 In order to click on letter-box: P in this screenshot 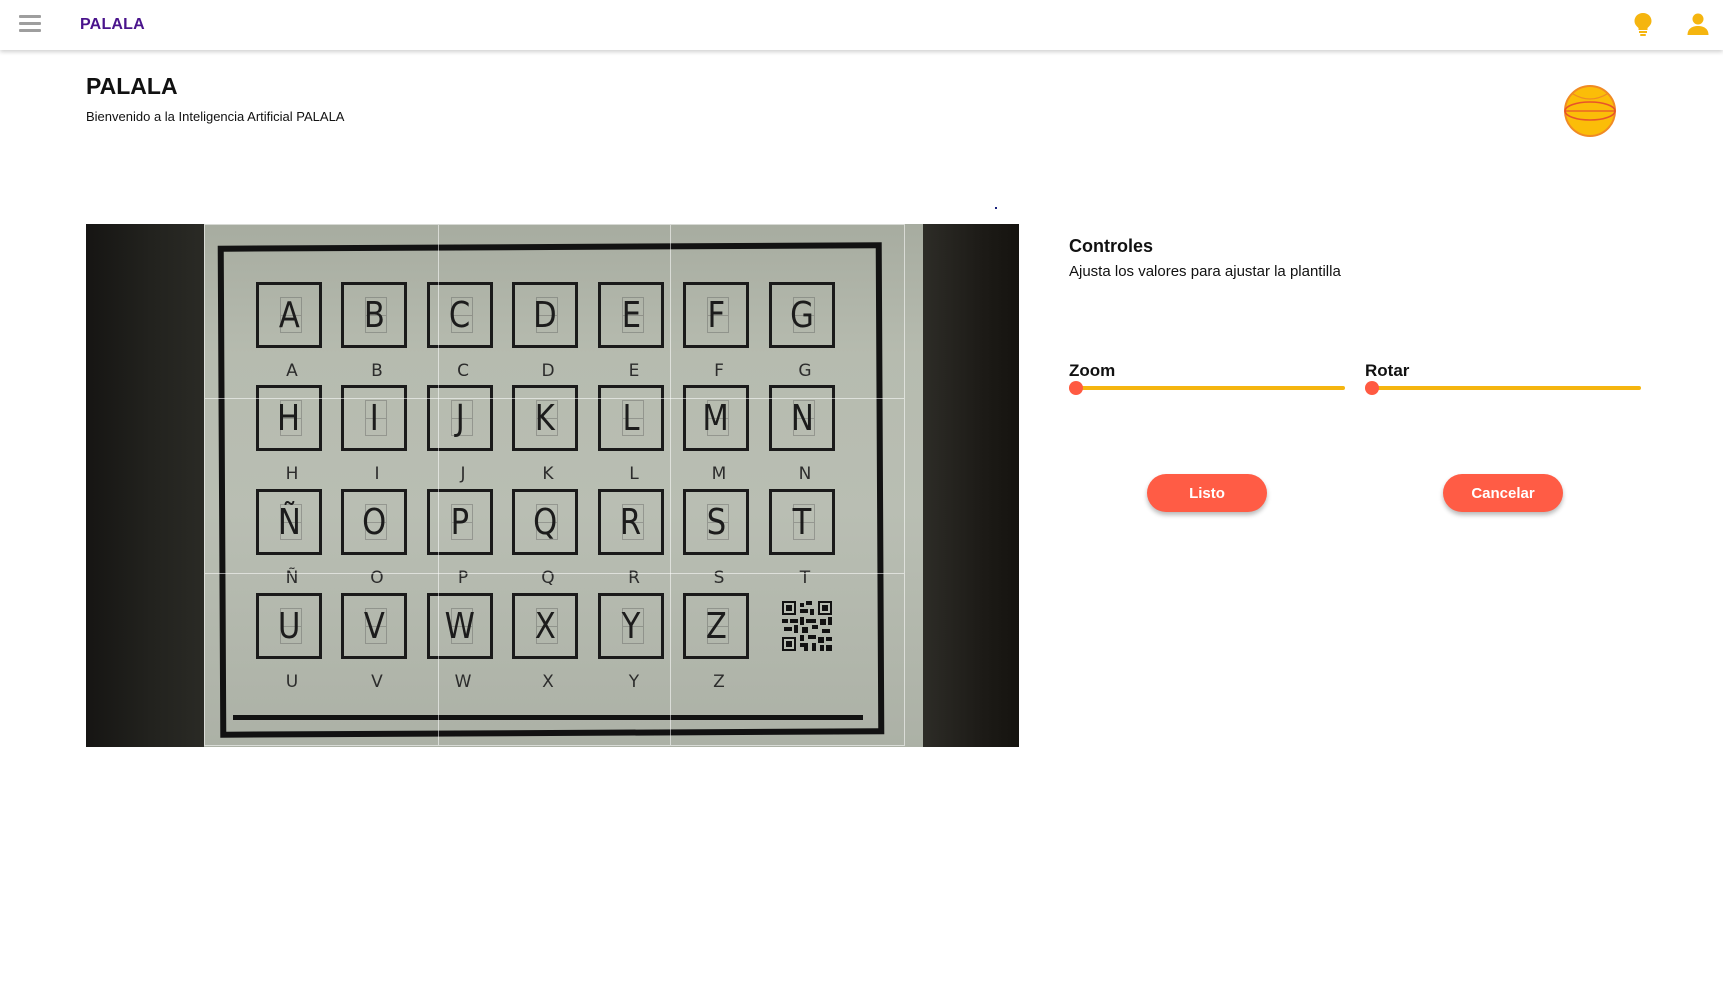, I will do `click(460, 522)`.